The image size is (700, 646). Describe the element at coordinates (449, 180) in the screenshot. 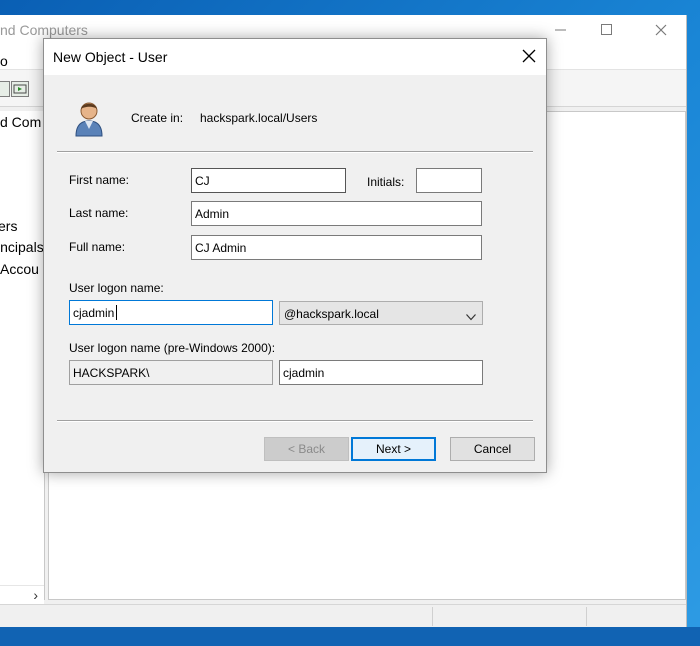

I see `initials-field` at that location.